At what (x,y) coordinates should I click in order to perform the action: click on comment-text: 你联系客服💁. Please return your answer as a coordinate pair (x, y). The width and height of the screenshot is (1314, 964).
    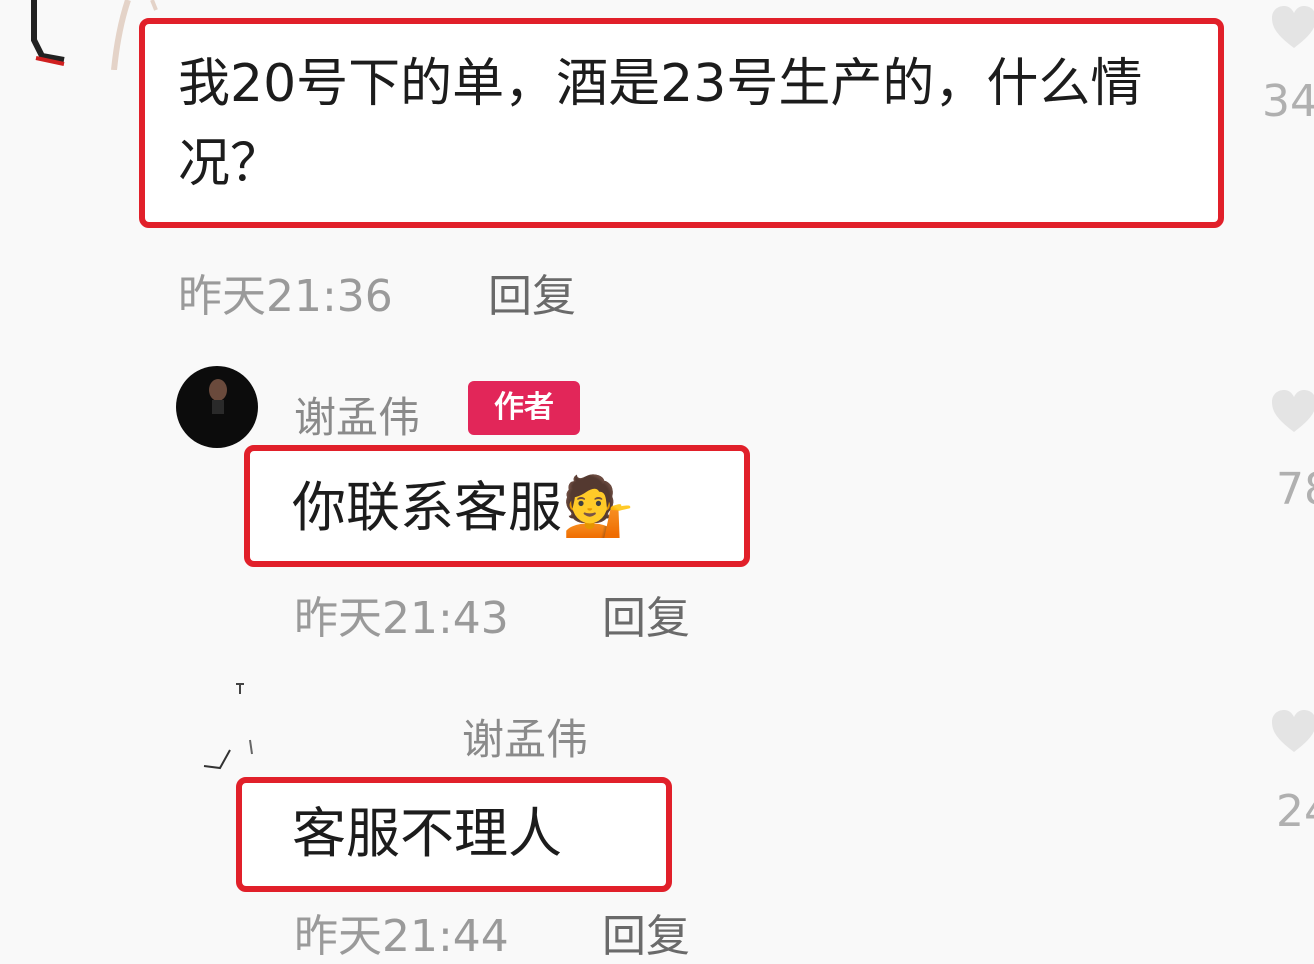
    Looking at the image, I should click on (463, 507).